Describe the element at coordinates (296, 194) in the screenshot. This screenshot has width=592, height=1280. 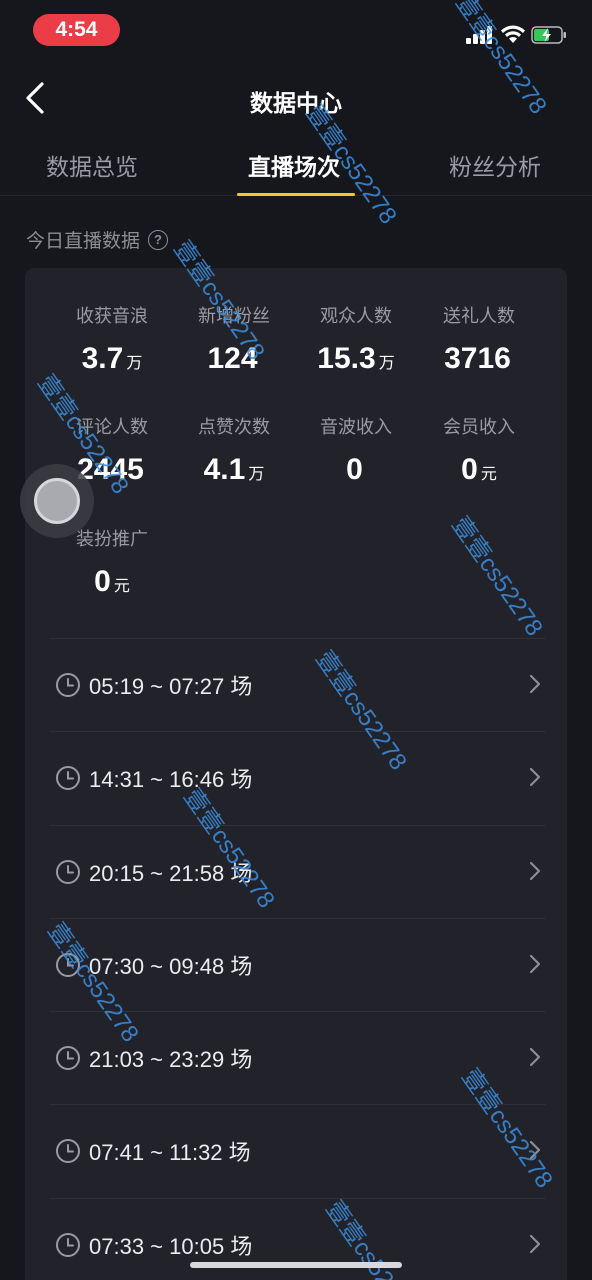
I see `active-tab-indicator` at that location.